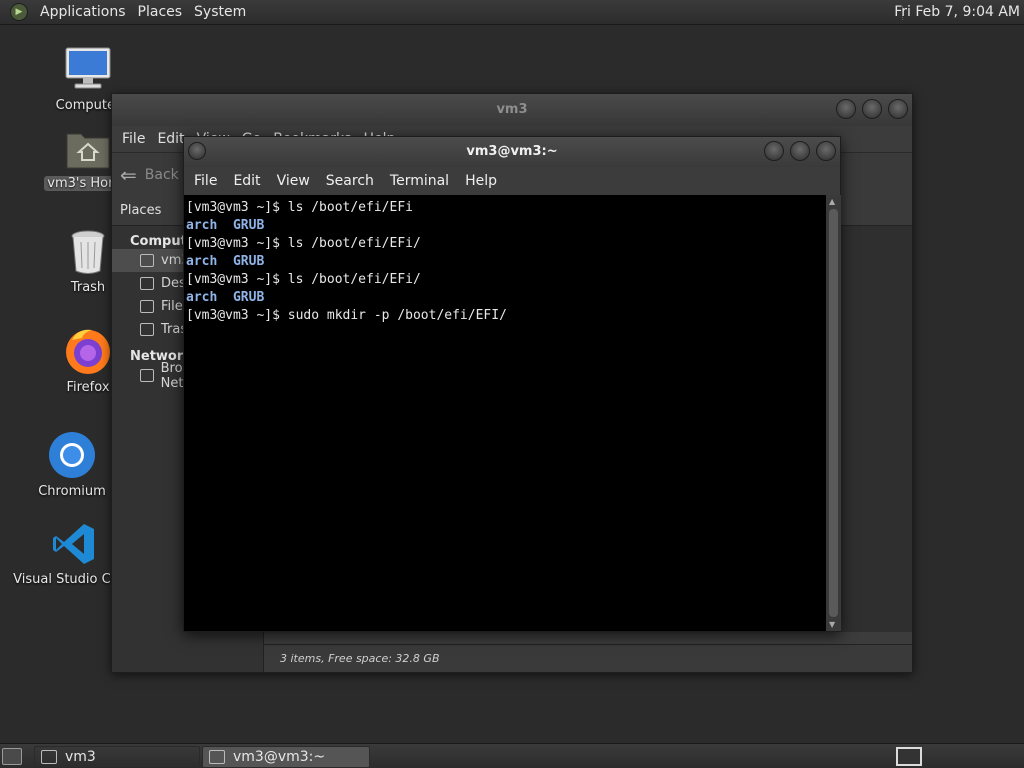 The height and width of the screenshot is (768, 1024). Describe the element at coordinates (88, 287) in the screenshot. I see `desktop-icon-label: Trash` at that location.